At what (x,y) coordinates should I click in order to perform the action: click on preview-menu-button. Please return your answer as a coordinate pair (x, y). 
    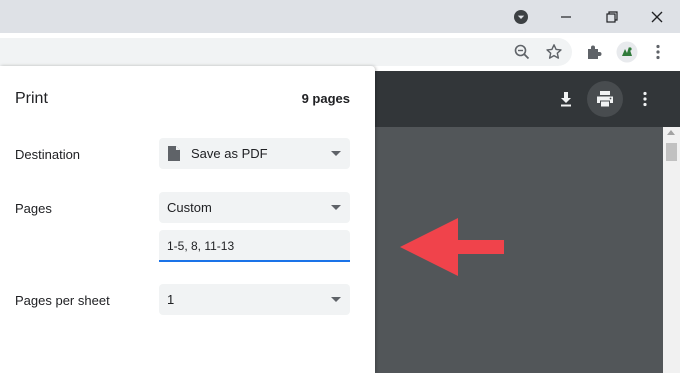
    Looking at the image, I should click on (645, 99).